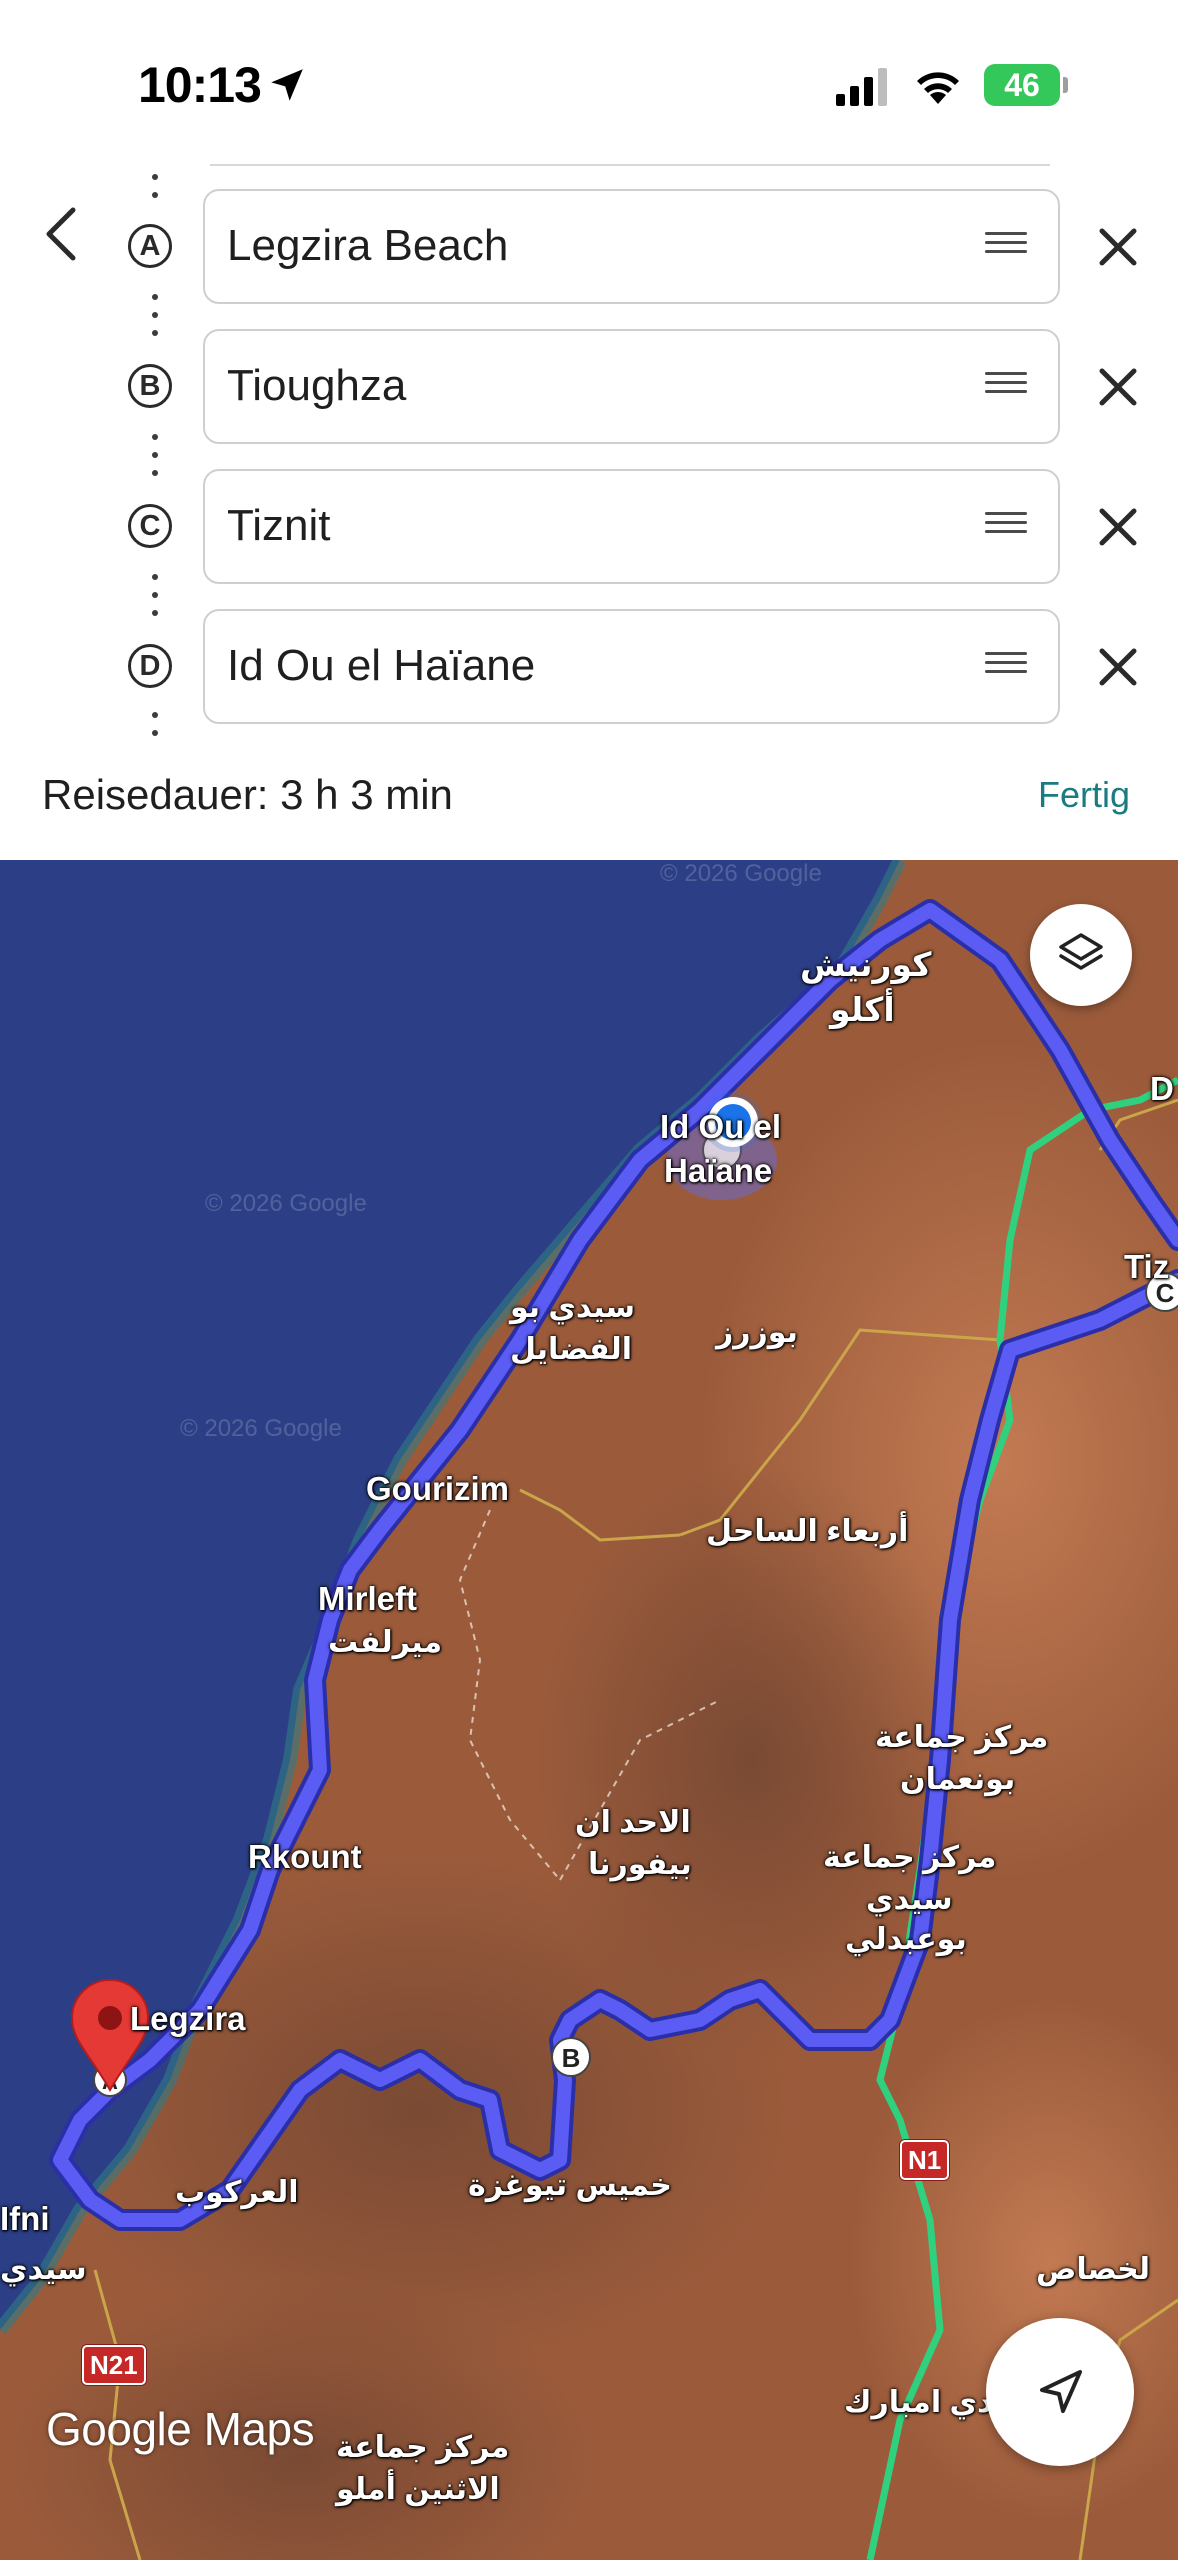 This screenshot has width=1178, height=2560. Describe the element at coordinates (958, 1779) in the screenshot. I see `map-label: بونعمان` at that location.